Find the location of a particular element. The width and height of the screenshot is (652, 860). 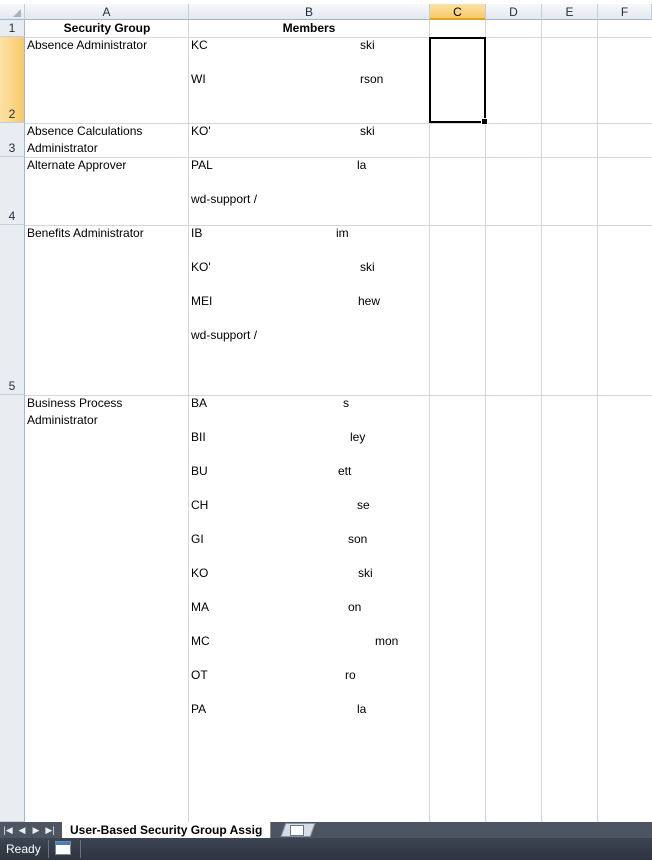

member-name-start: MC is located at coordinates (200, 641).